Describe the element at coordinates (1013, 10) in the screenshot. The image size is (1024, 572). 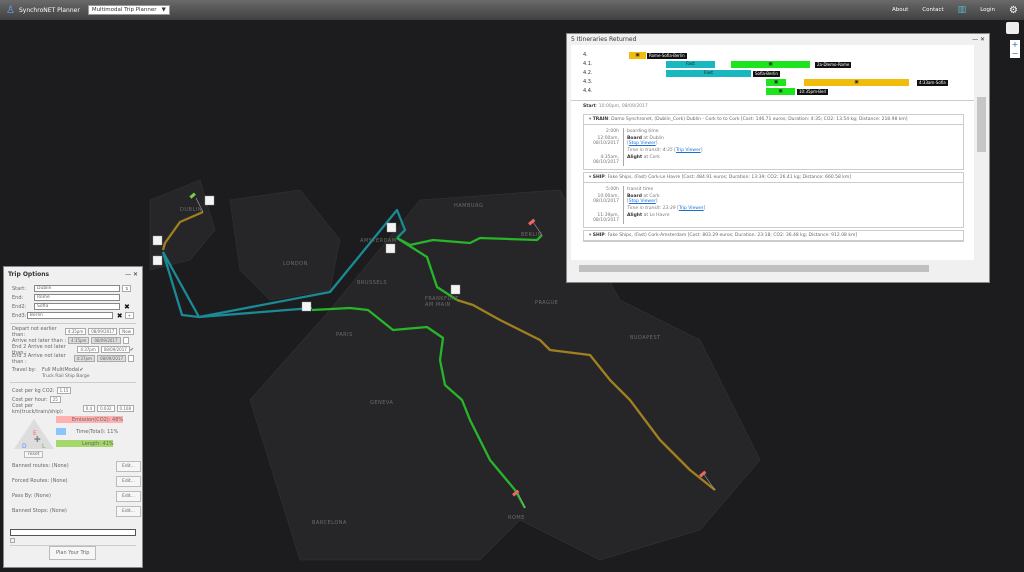
I see `gear-icon: ⚙` at that location.